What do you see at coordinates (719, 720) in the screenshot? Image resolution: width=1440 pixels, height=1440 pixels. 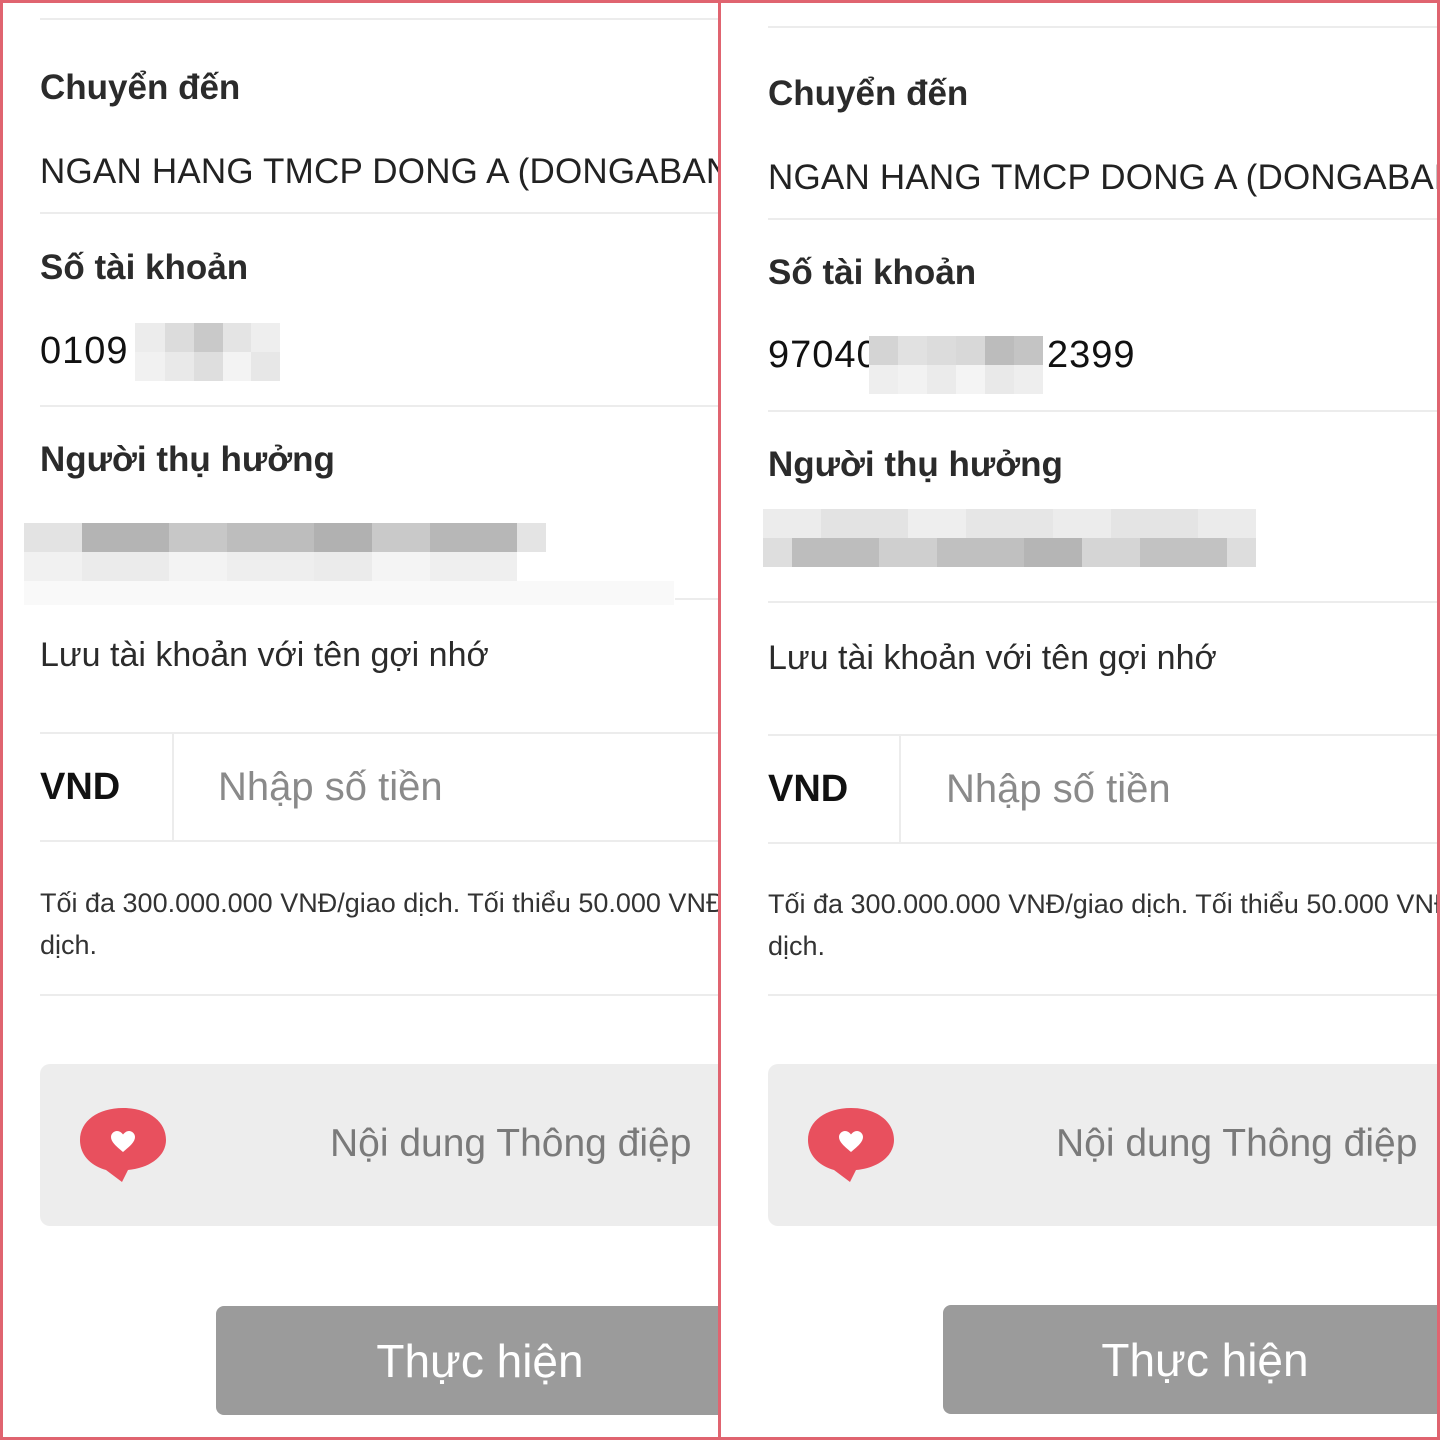 I see `panel-divider` at bounding box center [719, 720].